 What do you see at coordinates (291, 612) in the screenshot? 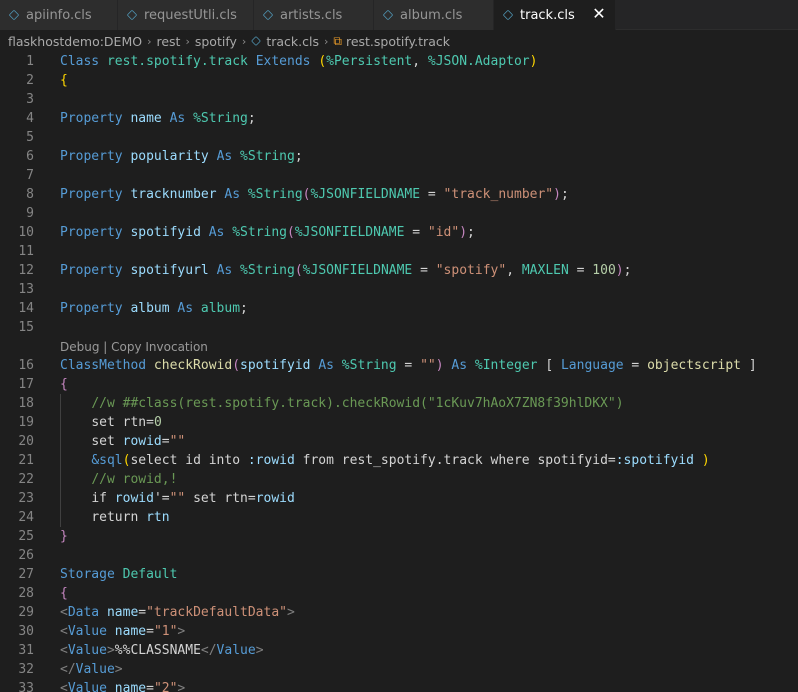
I see `code-token: >` at bounding box center [291, 612].